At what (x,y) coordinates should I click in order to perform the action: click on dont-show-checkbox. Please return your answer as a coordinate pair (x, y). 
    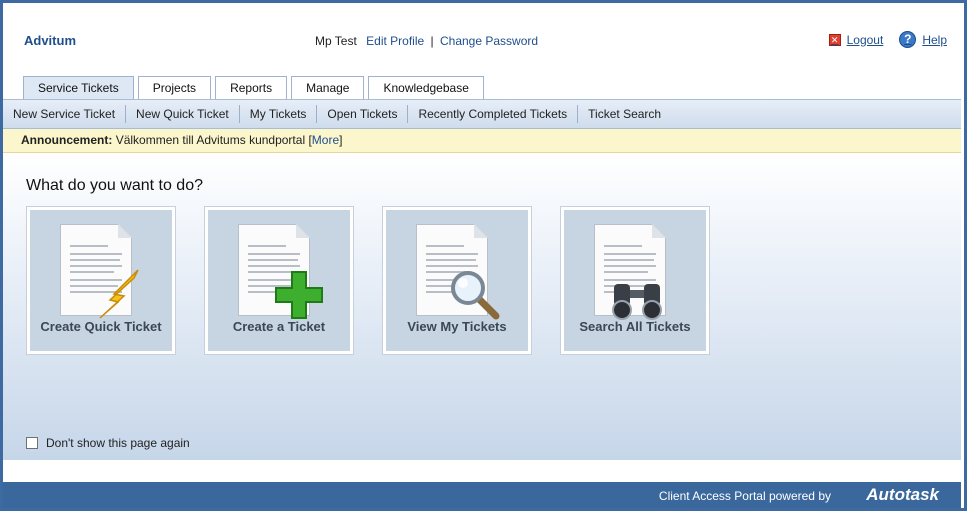
    Looking at the image, I should click on (32, 443).